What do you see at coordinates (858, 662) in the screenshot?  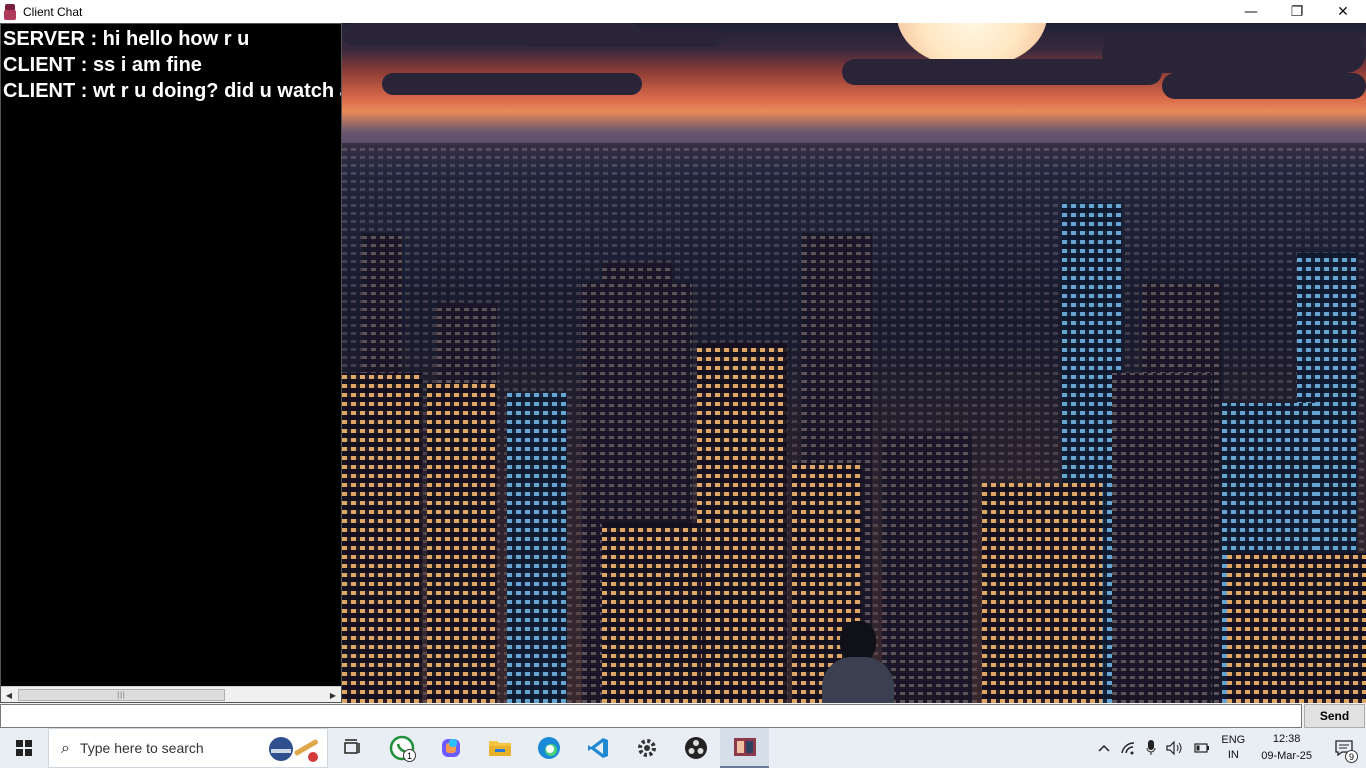 I see `person-silhouette` at bounding box center [858, 662].